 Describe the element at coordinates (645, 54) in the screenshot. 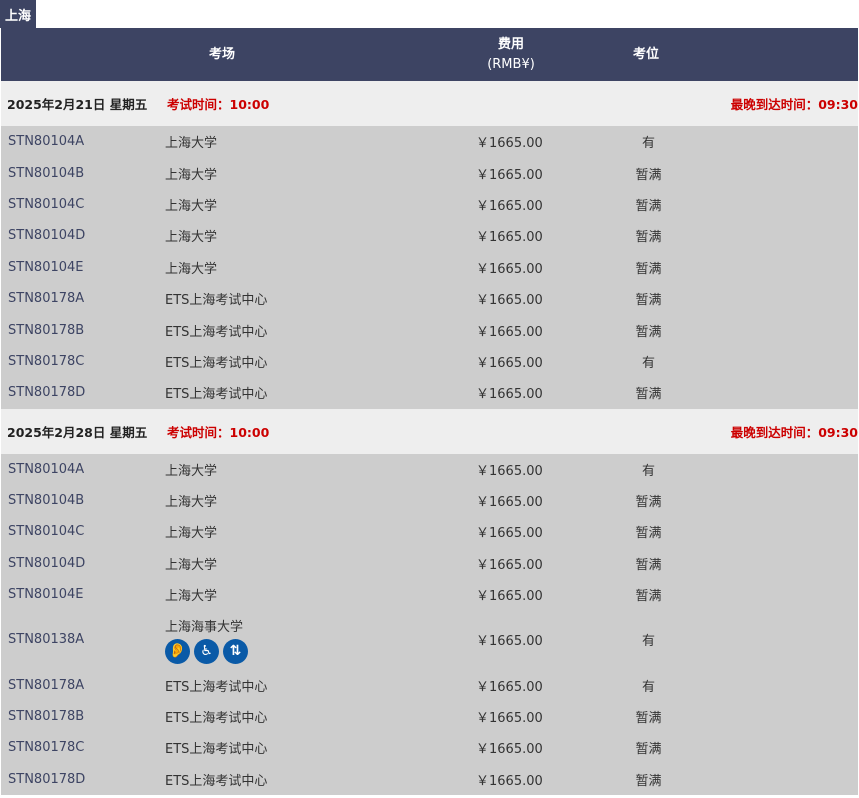

I see `header-seat: 考位` at that location.